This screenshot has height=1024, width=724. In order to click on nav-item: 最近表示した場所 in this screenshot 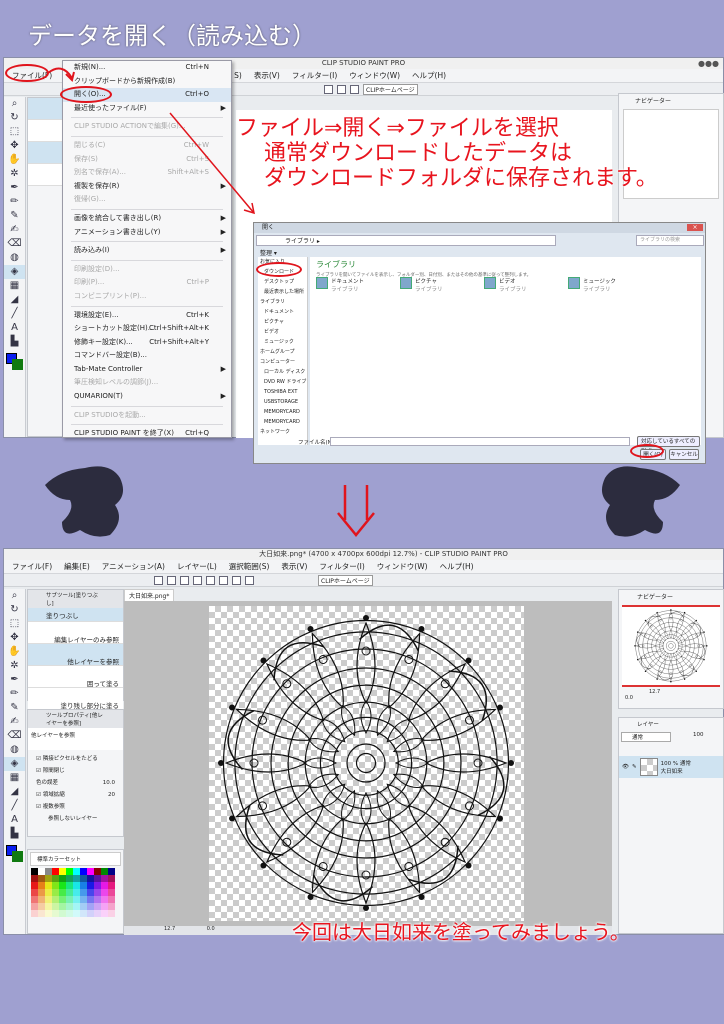, I will do `click(282, 292)`.